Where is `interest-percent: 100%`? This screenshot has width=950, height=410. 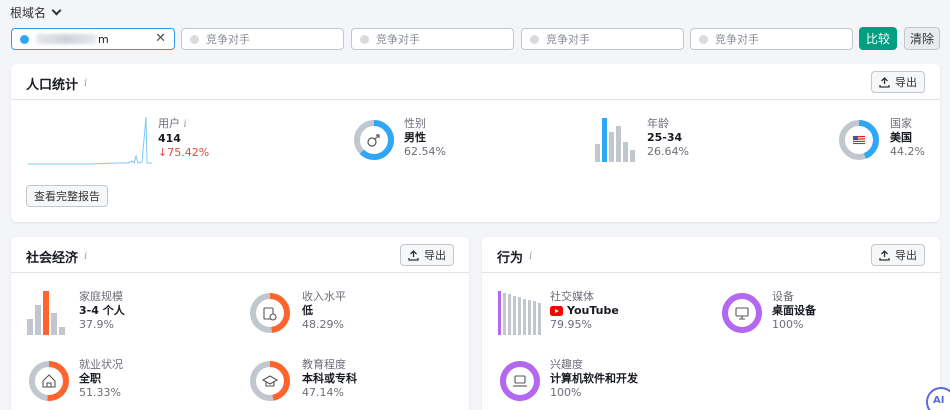
interest-percent: 100% is located at coordinates (566, 392).